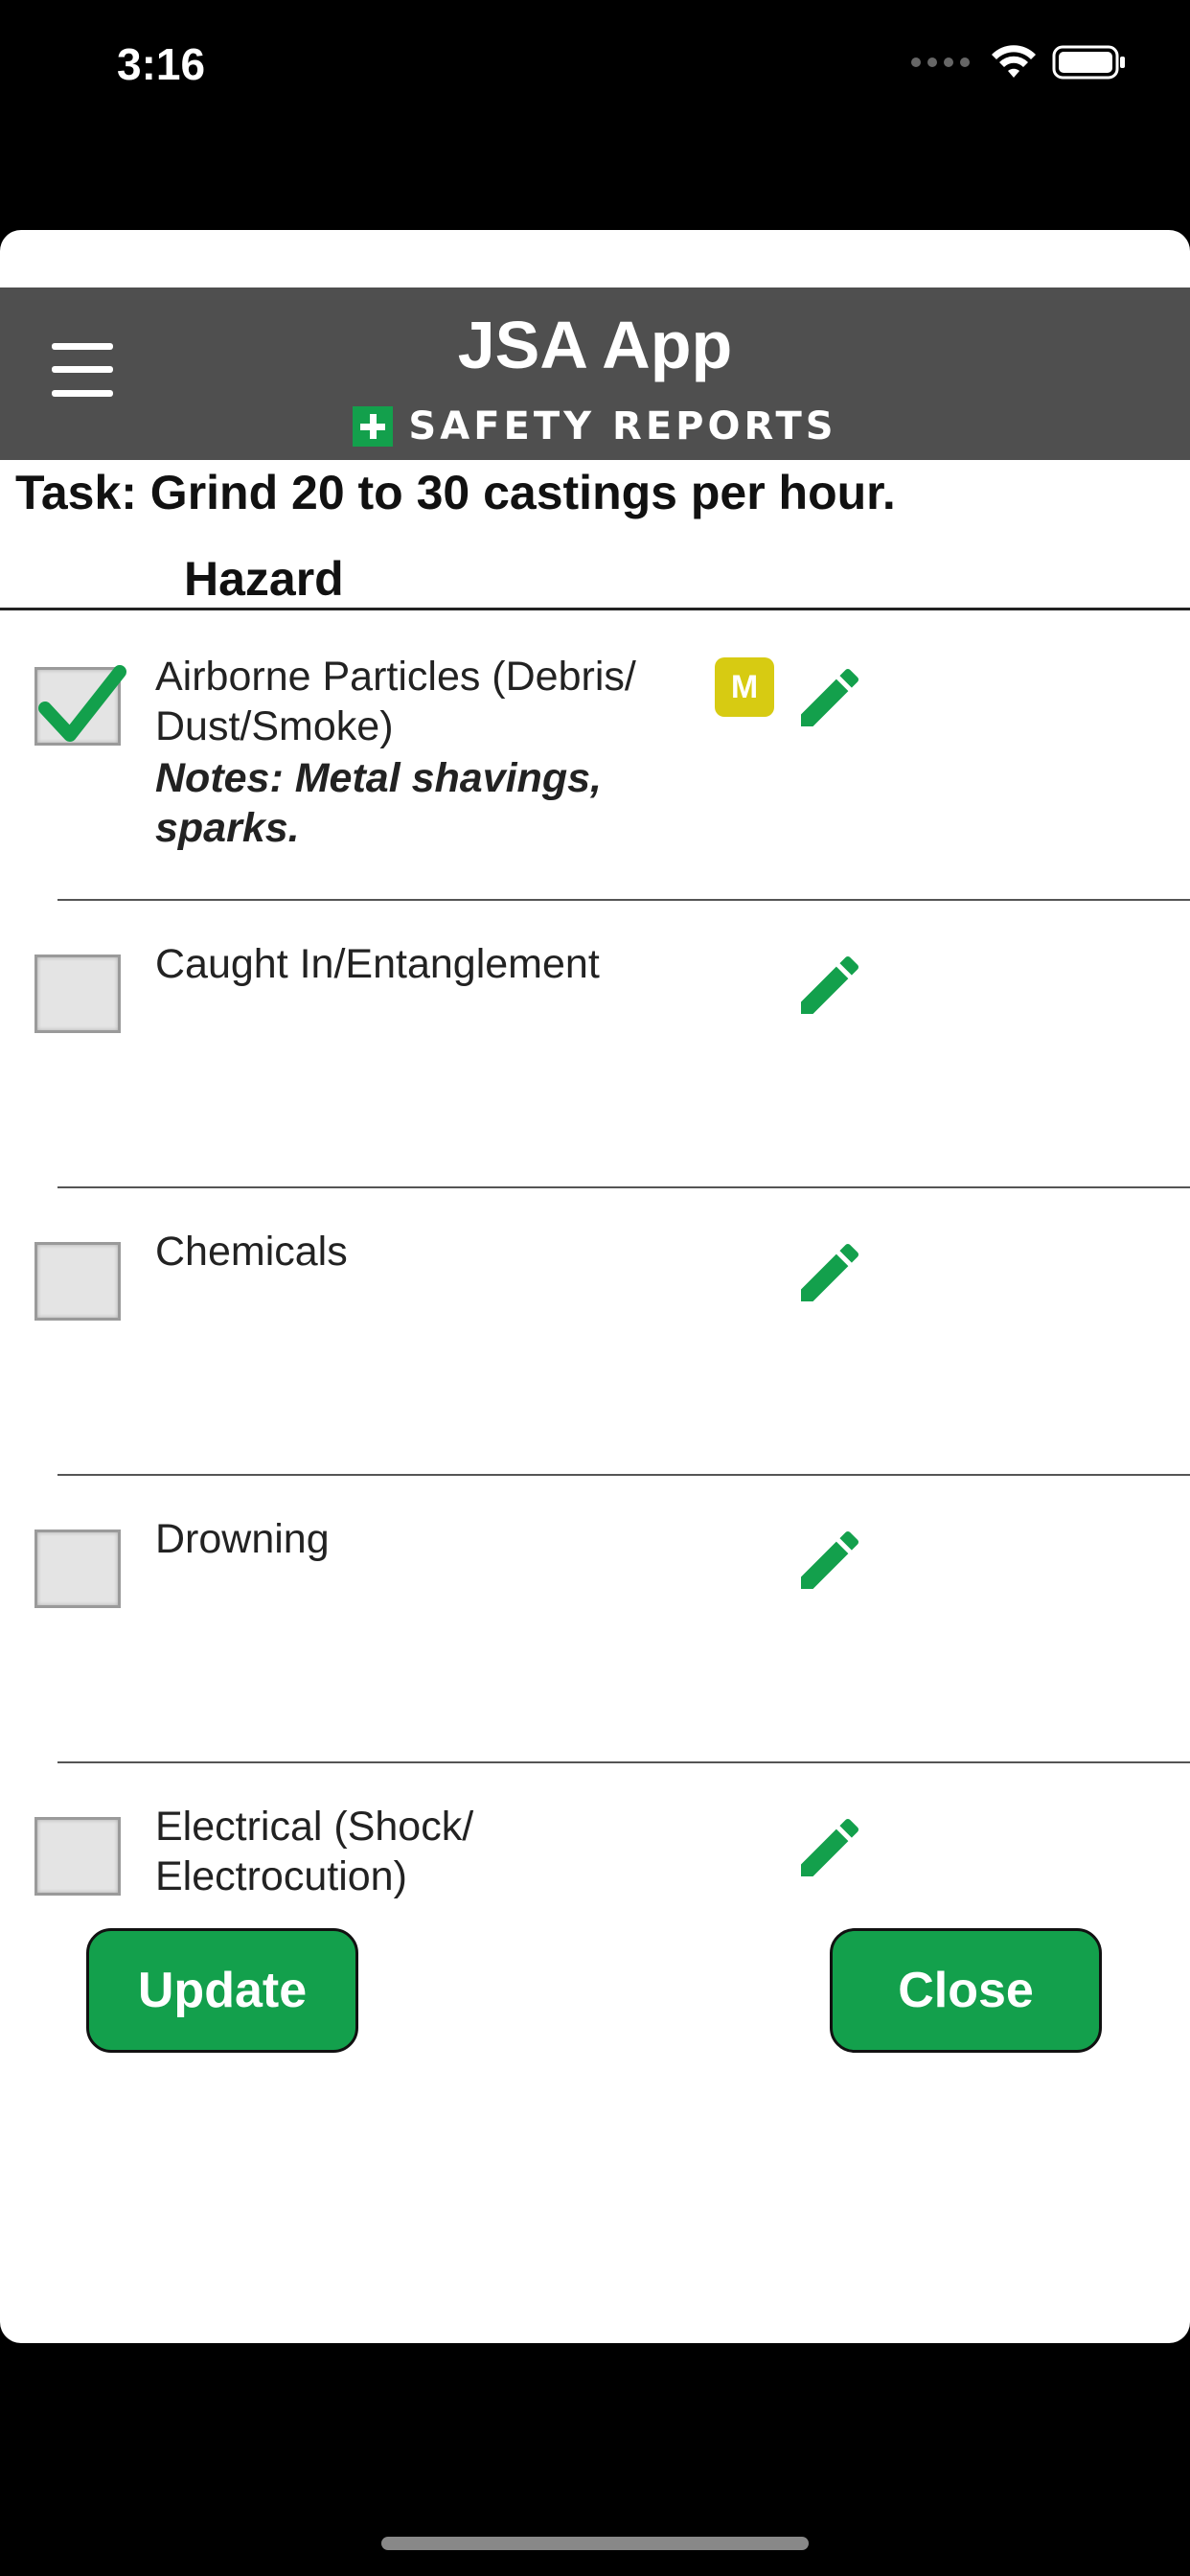  I want to click on battery-icon, so click(1089, 63).